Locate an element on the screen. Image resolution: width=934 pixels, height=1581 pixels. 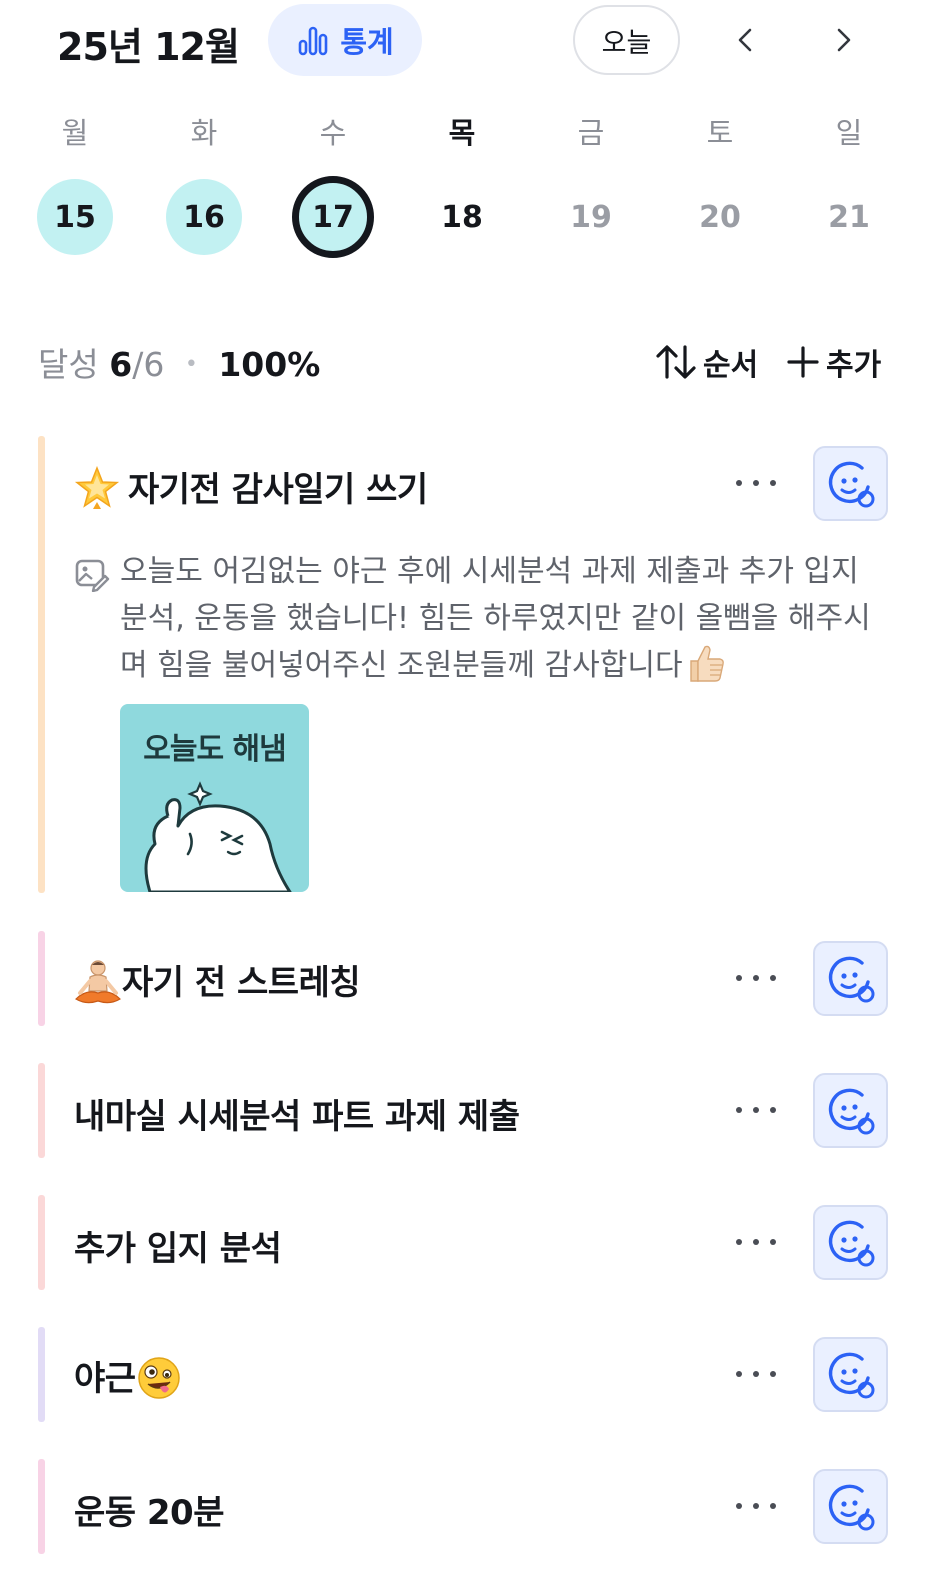
achievement-total: 6 is located at coordinates (154, 364).